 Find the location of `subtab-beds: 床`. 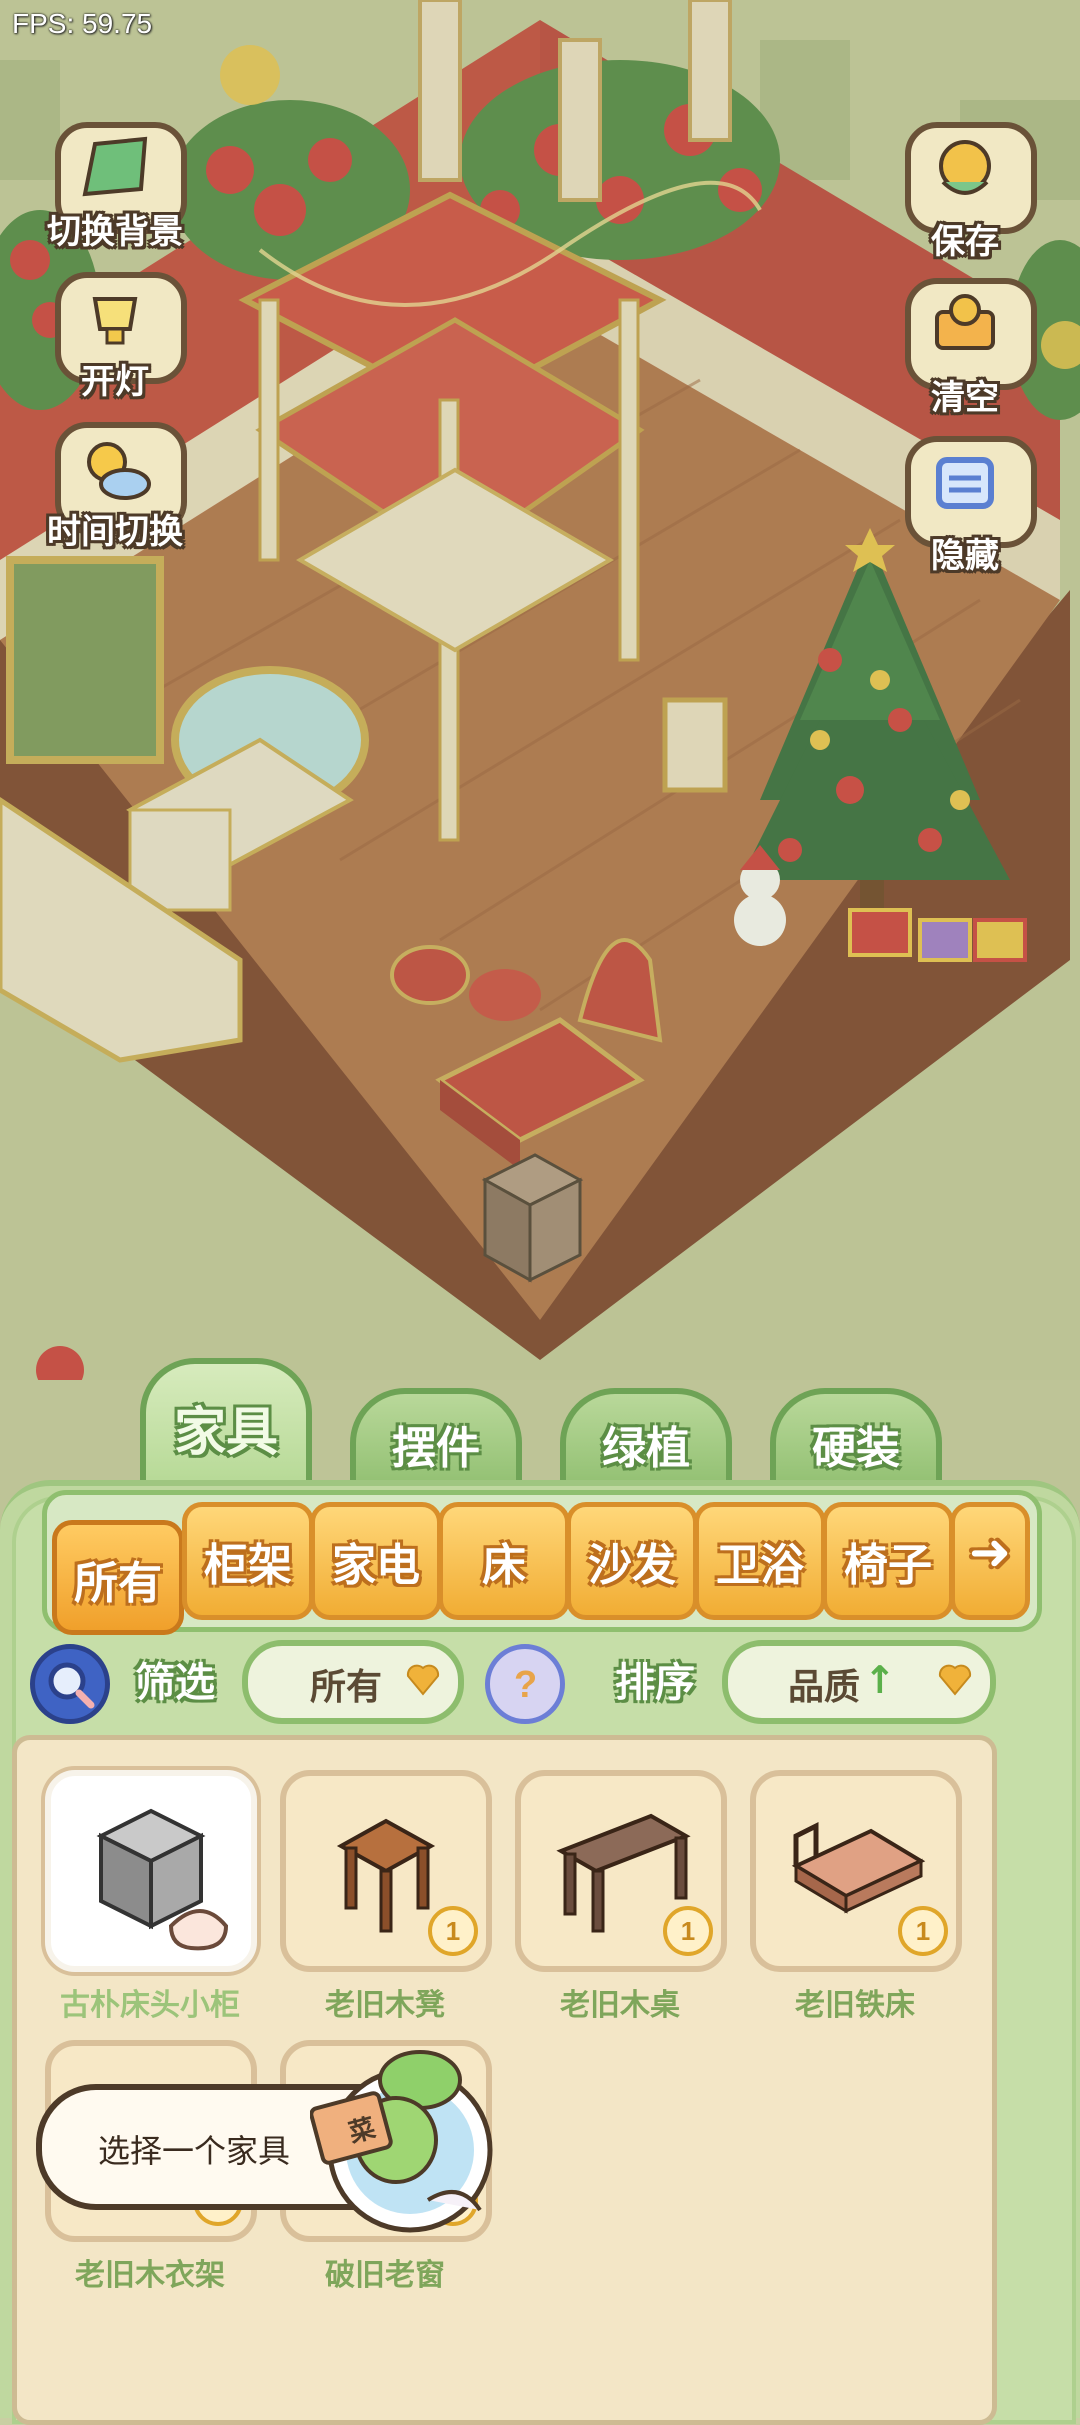

subtab-beds: 床 is located at coordinates (504, 1561).